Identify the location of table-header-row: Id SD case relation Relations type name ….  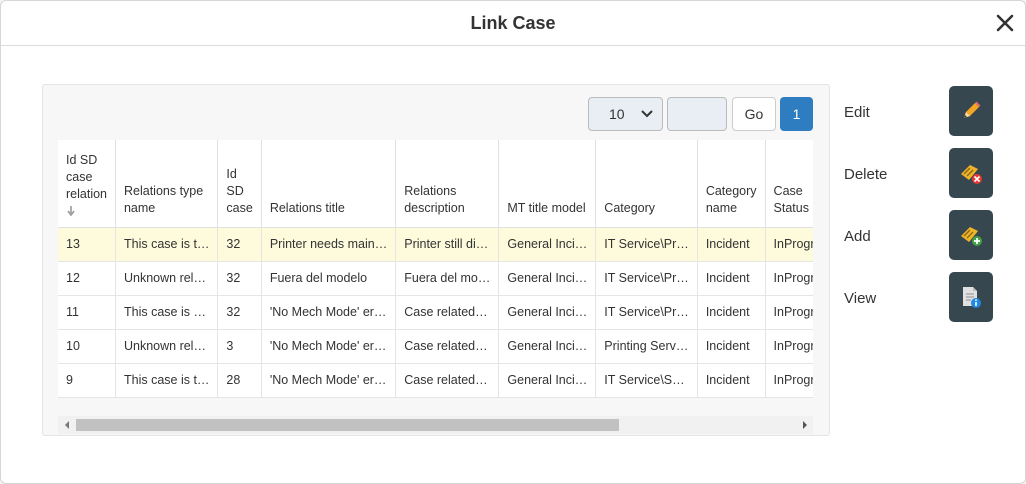
(435, 184).